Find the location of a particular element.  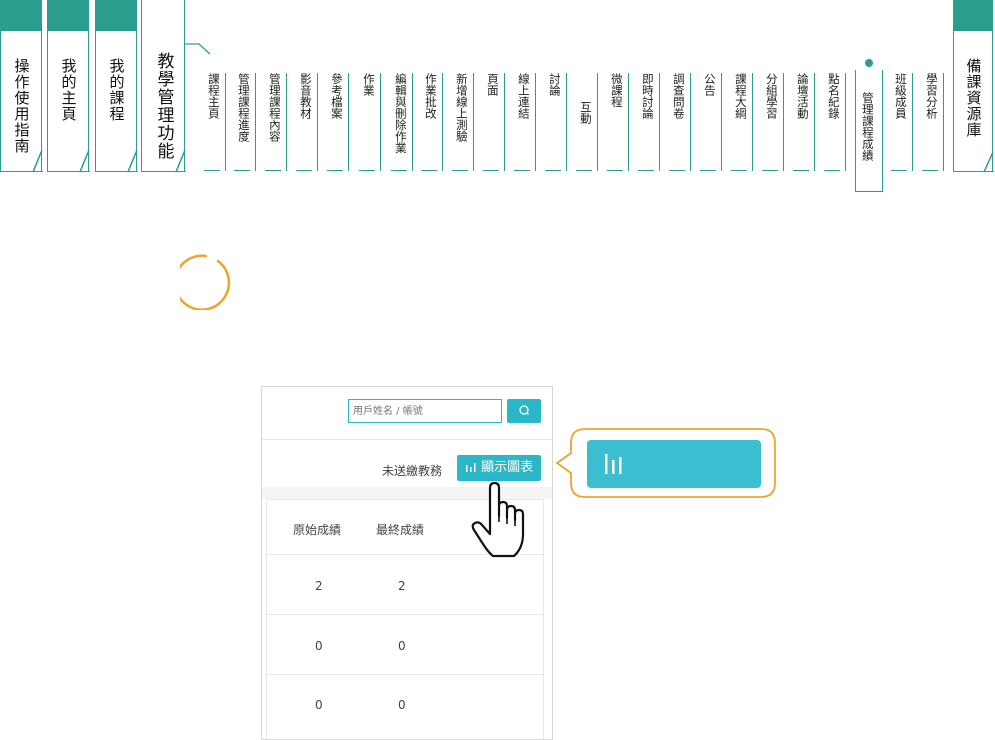

subtab-label: 管理課程內容 is located at coordinates (274, 107).